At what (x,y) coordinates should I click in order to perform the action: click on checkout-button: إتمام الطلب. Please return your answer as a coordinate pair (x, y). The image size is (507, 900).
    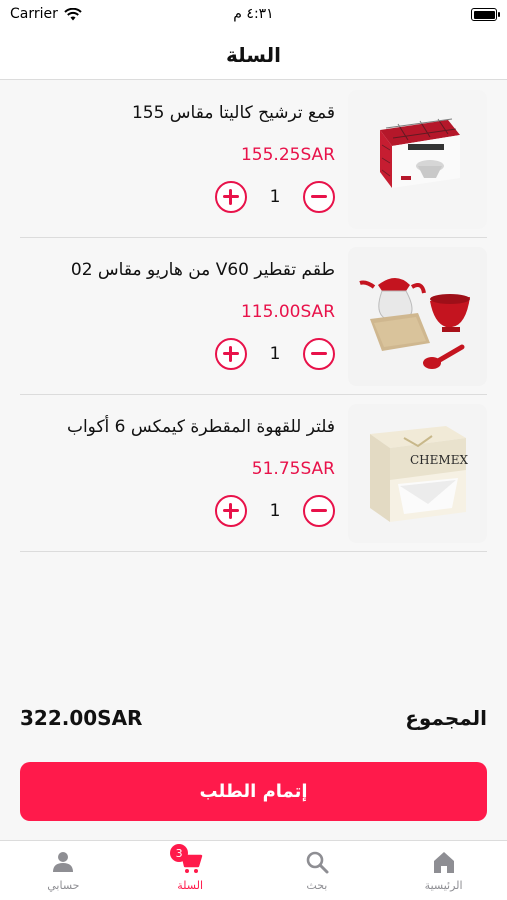
    Looking at the image, I should click on (253, 791).